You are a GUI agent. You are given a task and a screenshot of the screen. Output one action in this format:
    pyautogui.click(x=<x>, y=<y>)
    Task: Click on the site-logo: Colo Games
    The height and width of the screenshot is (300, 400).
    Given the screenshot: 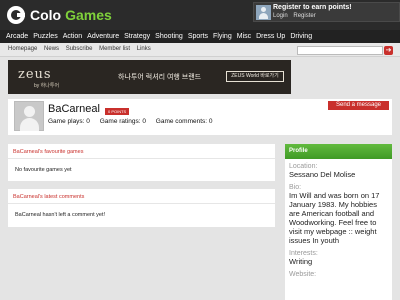 What is the action you would take?
    pyautogui.click(x=59, y=15)
    